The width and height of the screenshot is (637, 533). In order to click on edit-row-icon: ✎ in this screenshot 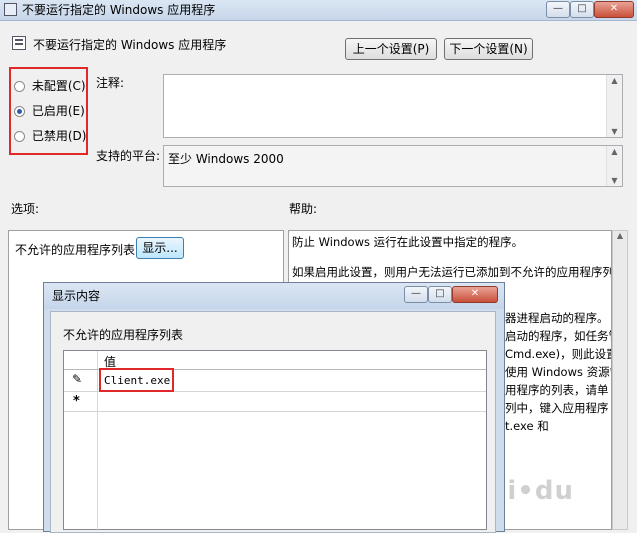, I will do `click(77, 379)`.